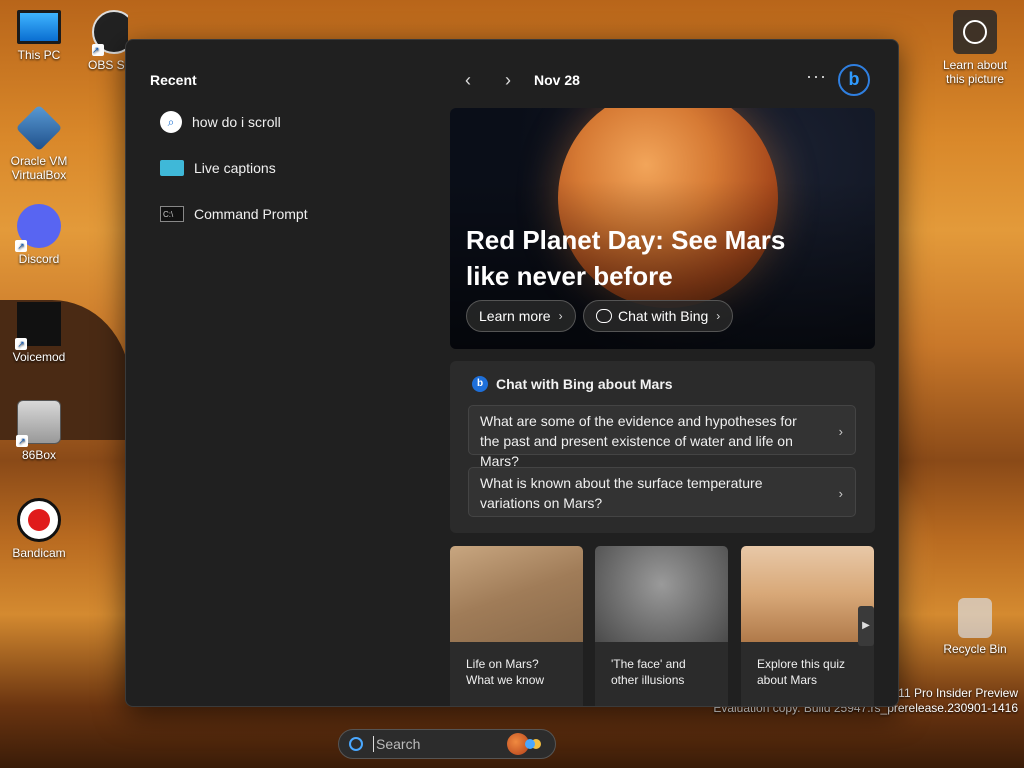  I want to click on tile-caption: What we know, so click(505, 680).